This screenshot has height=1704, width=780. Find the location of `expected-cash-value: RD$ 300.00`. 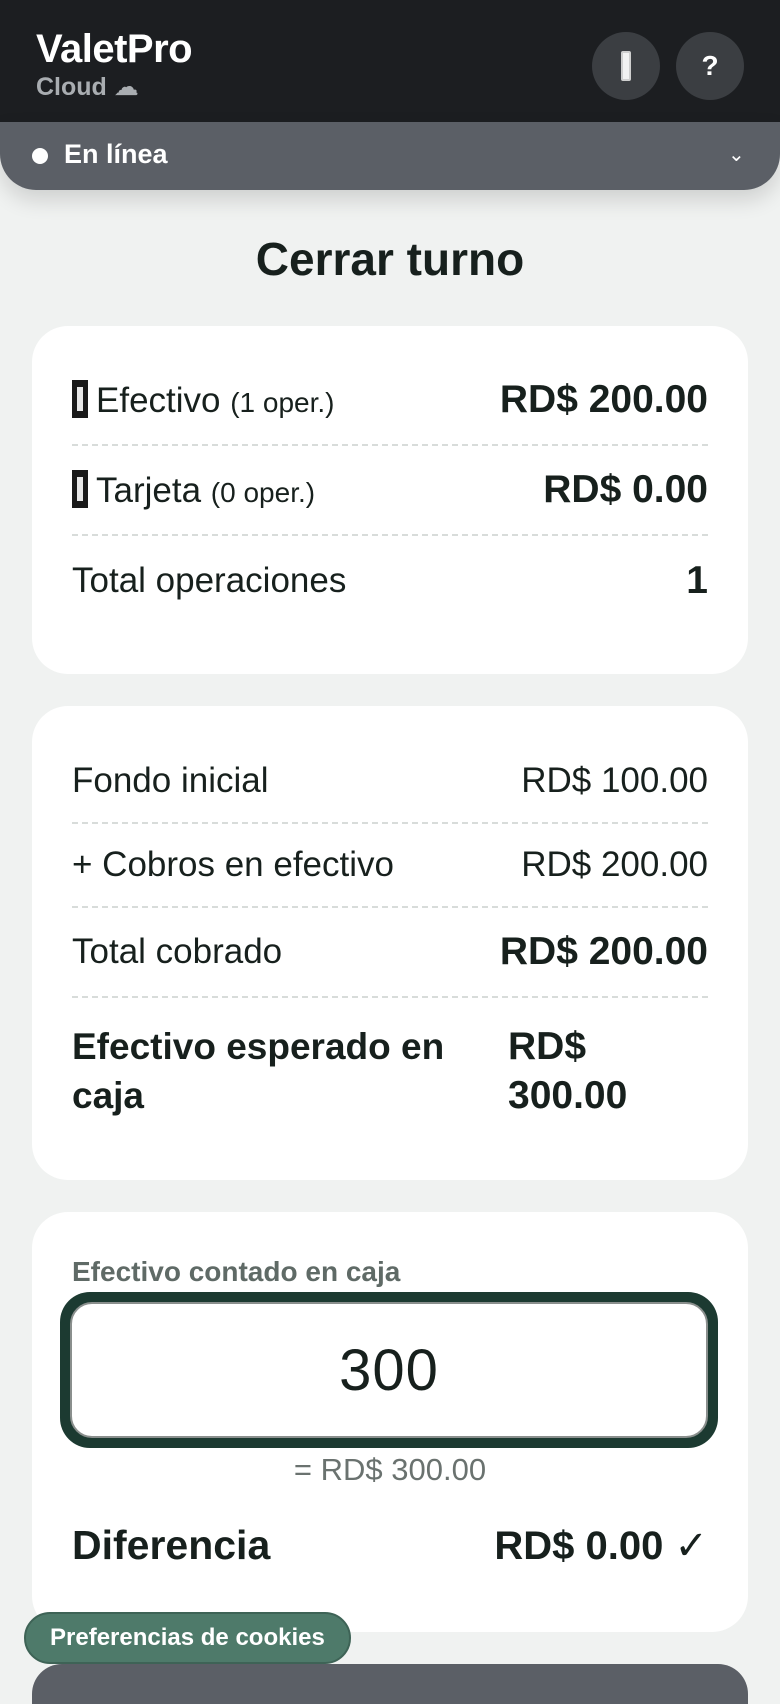

expected-cash-value: RD$ 300.00 is located at coordinates (568, 1071).